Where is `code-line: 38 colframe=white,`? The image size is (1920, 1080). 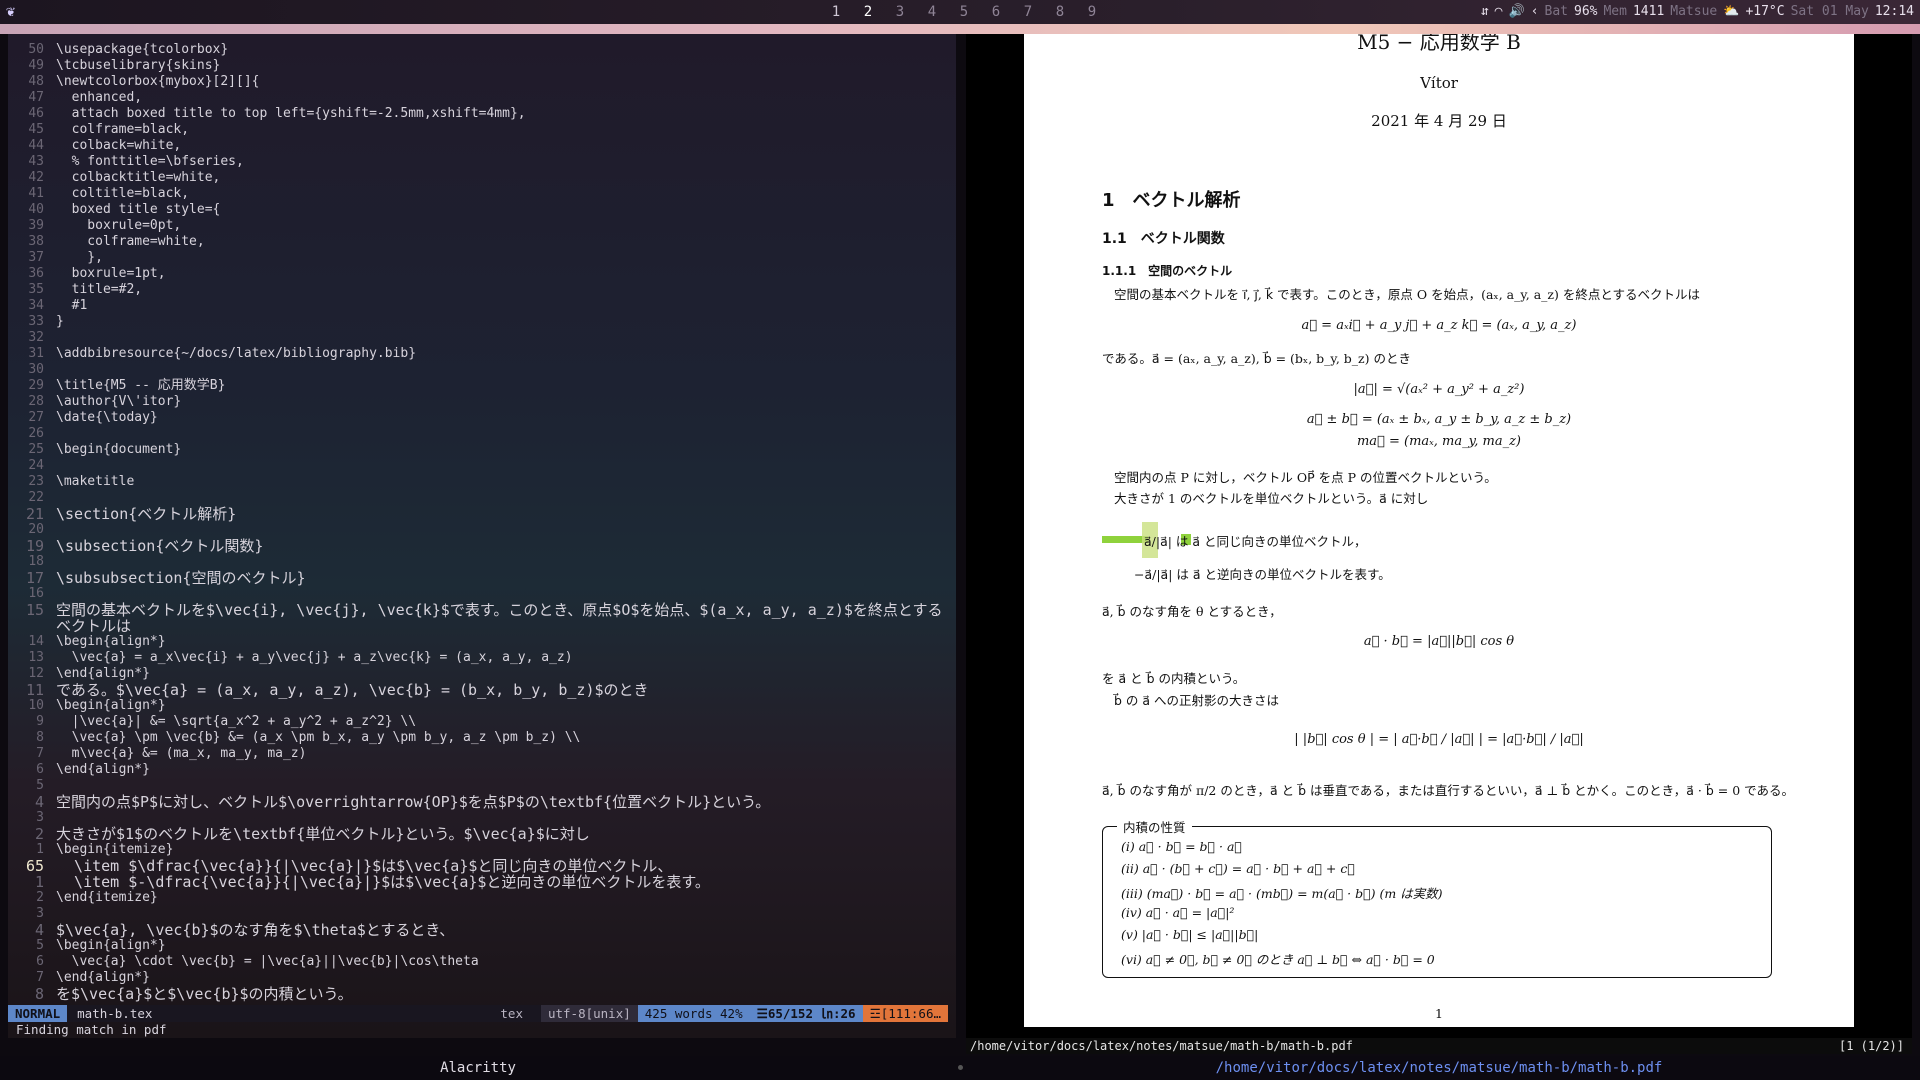 code-line: 38 colframe=white, is located at coordinates (482, 242).